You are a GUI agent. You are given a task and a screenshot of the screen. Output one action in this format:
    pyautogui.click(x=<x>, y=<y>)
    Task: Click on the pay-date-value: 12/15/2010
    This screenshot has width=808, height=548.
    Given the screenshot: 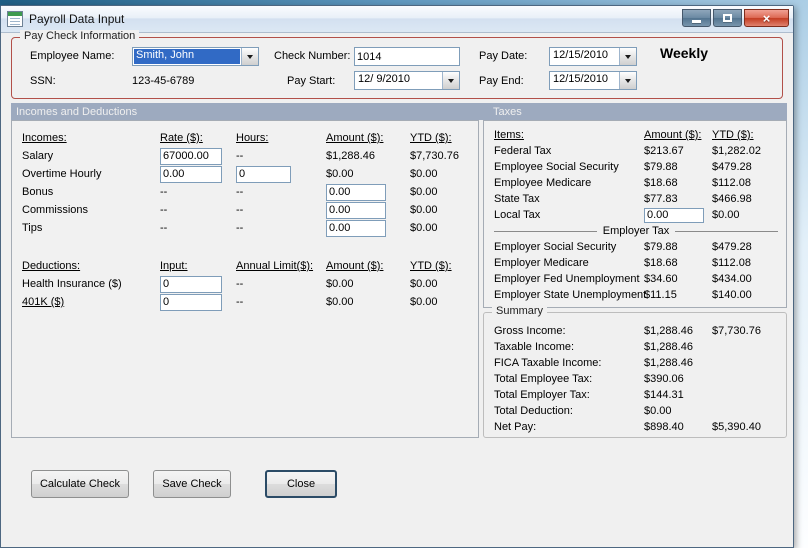 What is the action you would take?
    pyautogui.click(x=581, y=55)
    